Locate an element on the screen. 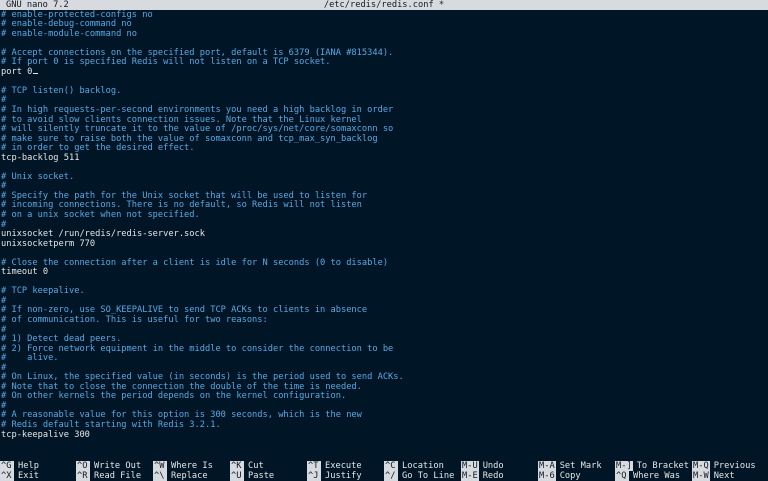 This screenshot has width=768, height=481. shortcut-execute: ^T Execute is located at coordinates (334, 466).